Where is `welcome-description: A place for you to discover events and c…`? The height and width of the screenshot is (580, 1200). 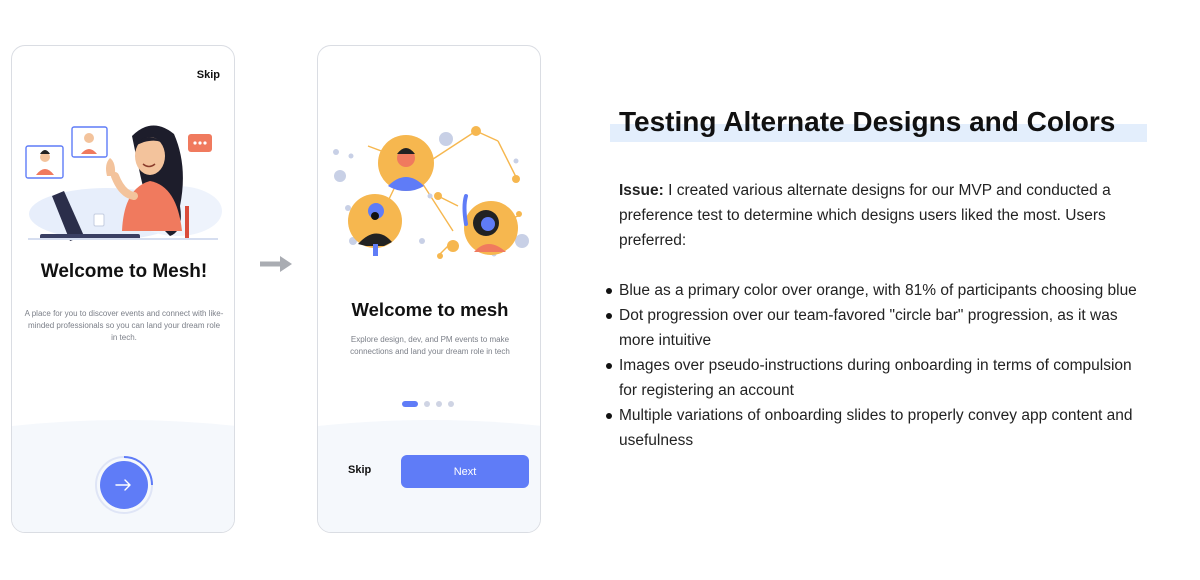
welcome-description: A place for you to discover events and c… is located at coordinates (124, 325).